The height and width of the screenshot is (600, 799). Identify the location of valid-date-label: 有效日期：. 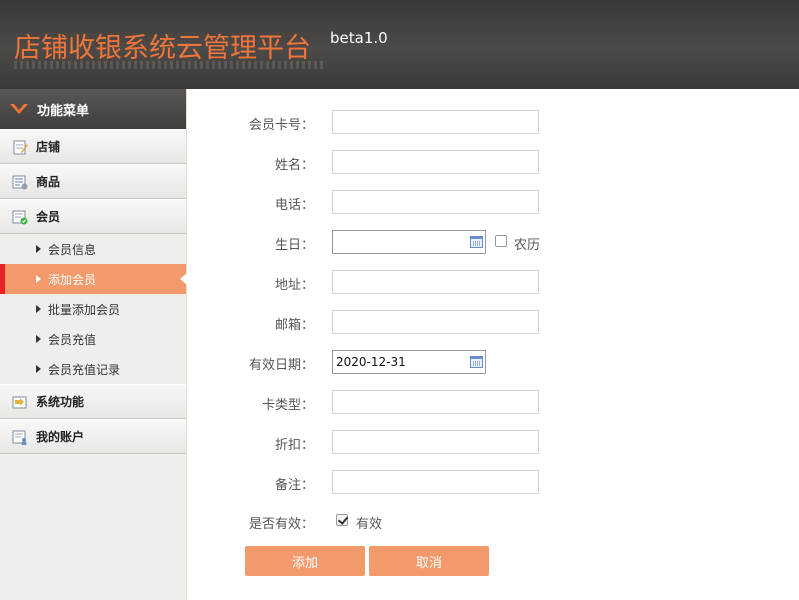
(281, 365).